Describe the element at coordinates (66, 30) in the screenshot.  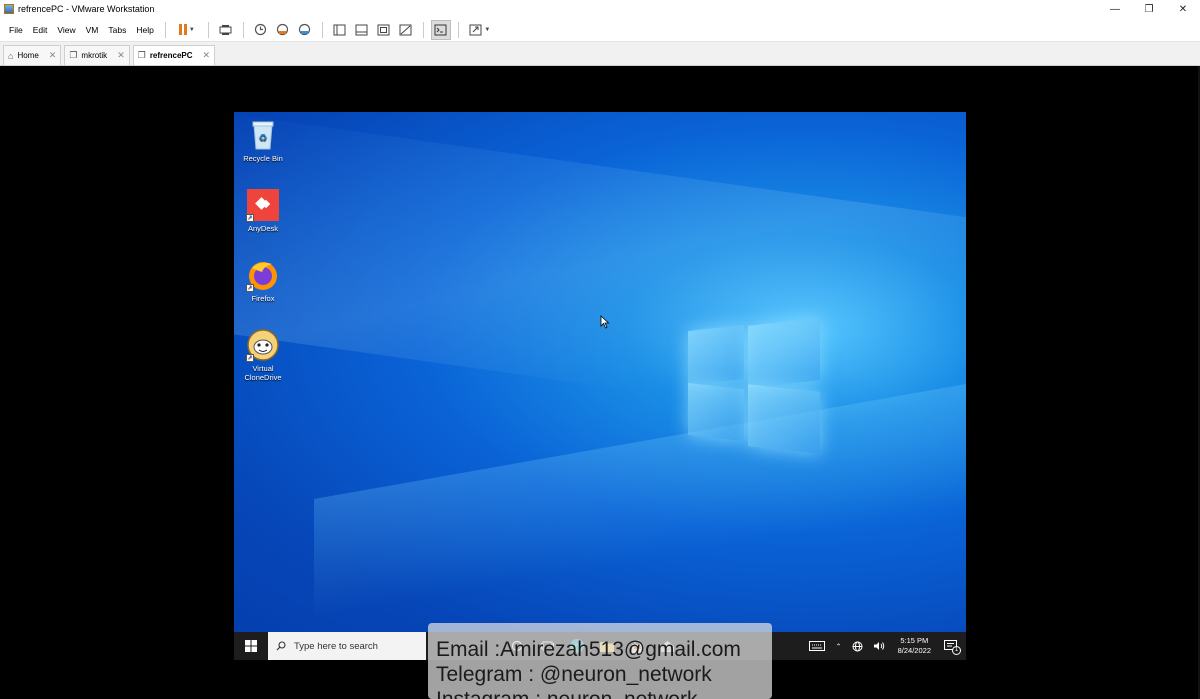
I see `menu-view: View` at that location.